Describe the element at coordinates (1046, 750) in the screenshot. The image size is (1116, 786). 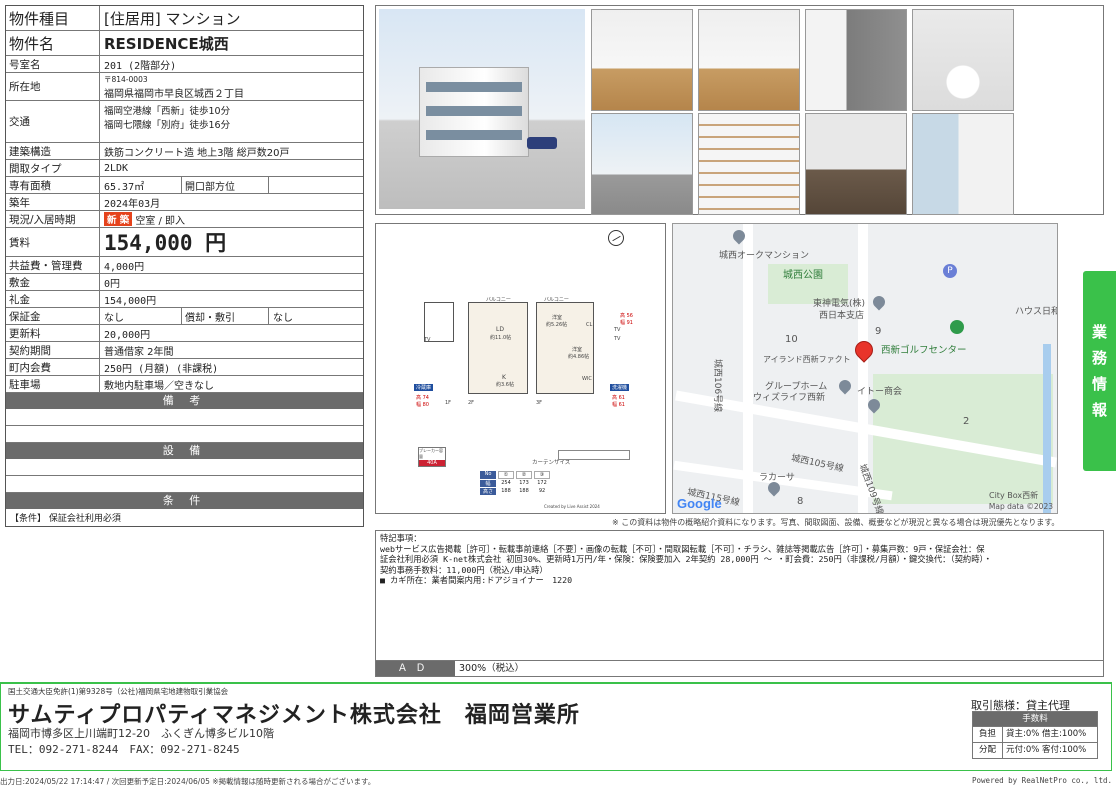
I see `fee-row-value: 元付:0% 客付:100%` at that location.